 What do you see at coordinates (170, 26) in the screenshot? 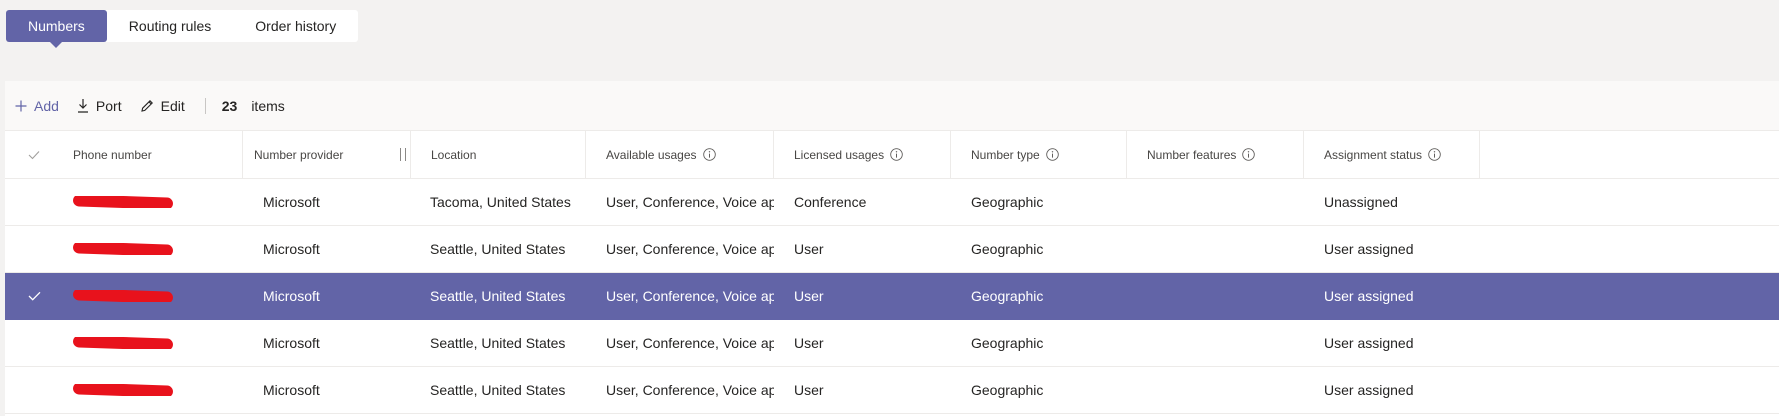
I see `tab-routing-rules: Routing rules` at bounding box center [170, 26].